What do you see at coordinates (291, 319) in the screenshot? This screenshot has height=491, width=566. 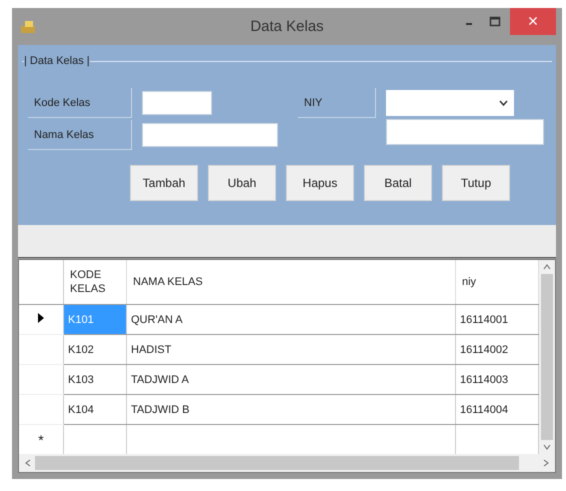 I see `table-cell: QUR'AN A` at bounding box center [291, 319].